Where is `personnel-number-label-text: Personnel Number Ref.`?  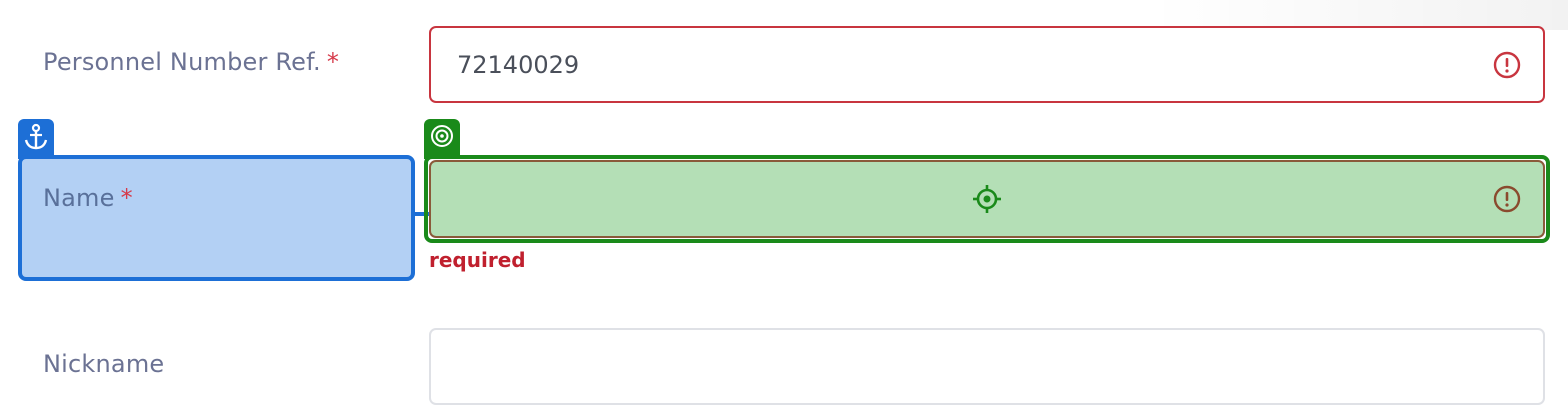 personnel-number-label-text: Personnel Number Ref. is located at coordinates (182, 62).